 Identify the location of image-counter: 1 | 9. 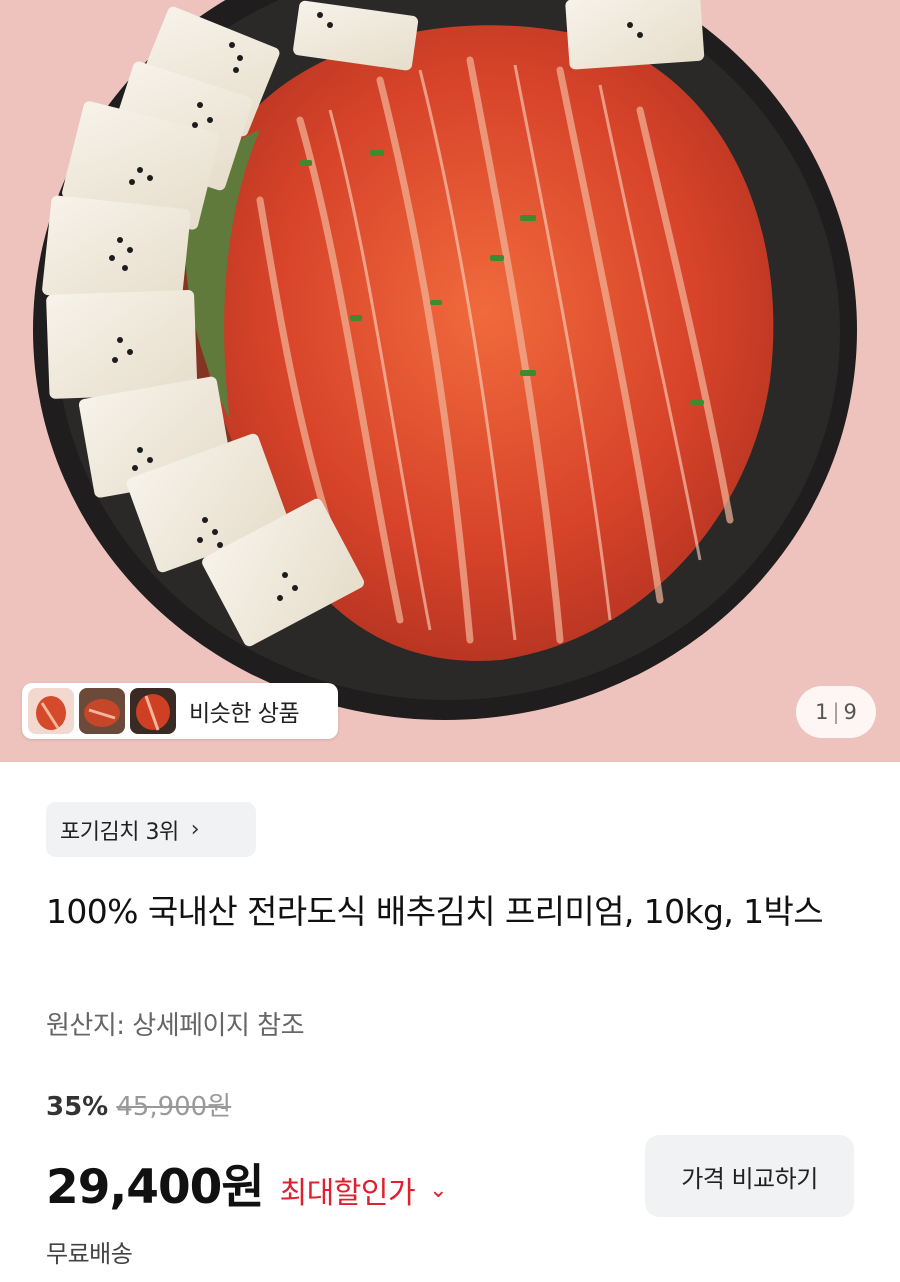
(836, 712).